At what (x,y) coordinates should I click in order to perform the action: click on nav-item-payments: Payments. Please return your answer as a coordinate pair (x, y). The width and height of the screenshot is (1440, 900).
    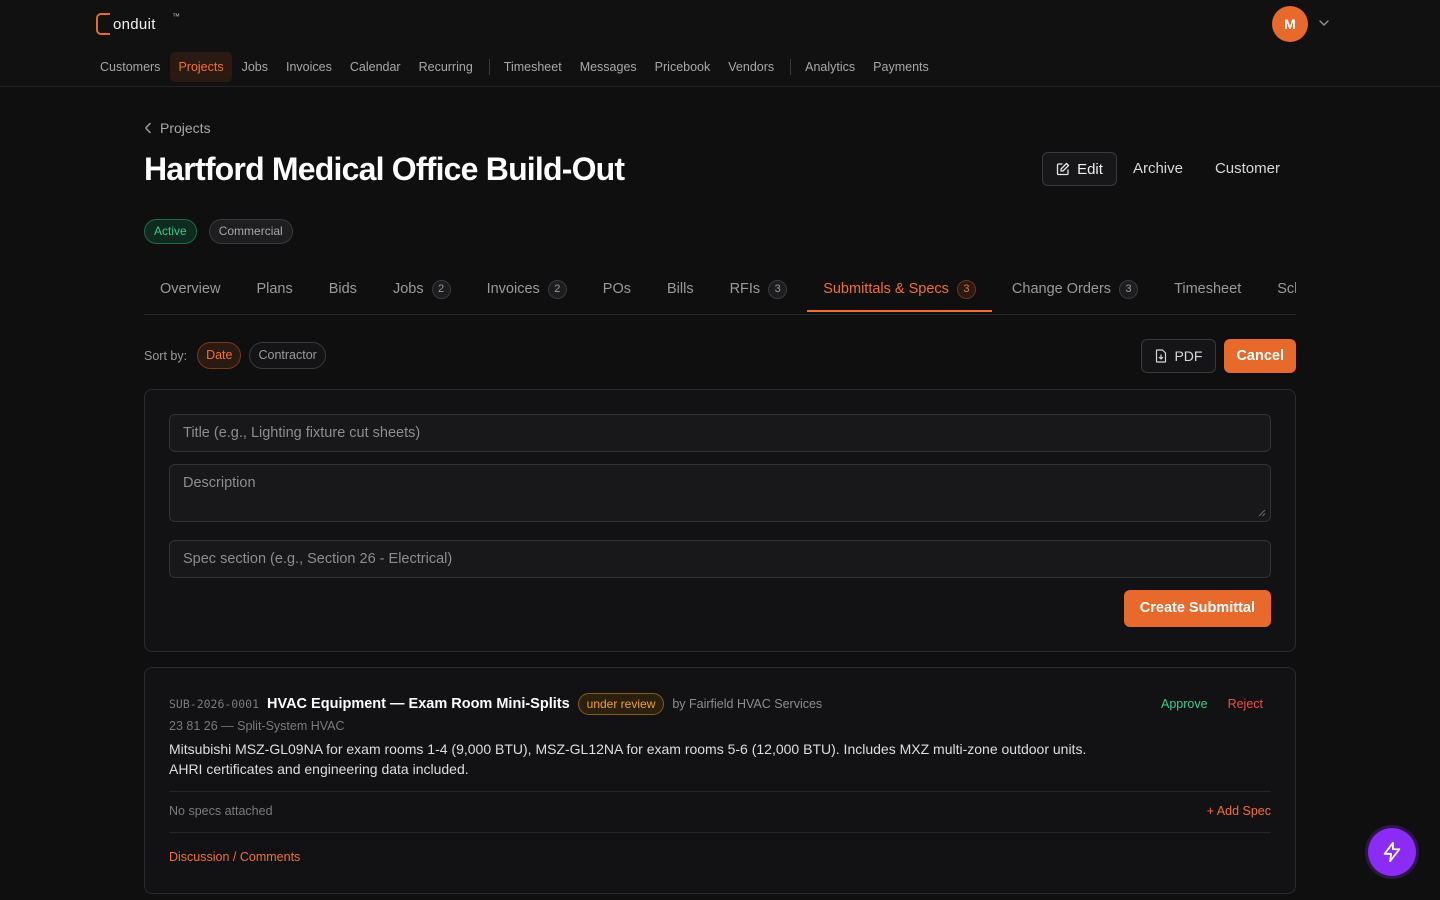
    Looking at the image, I should click on (901, 67).